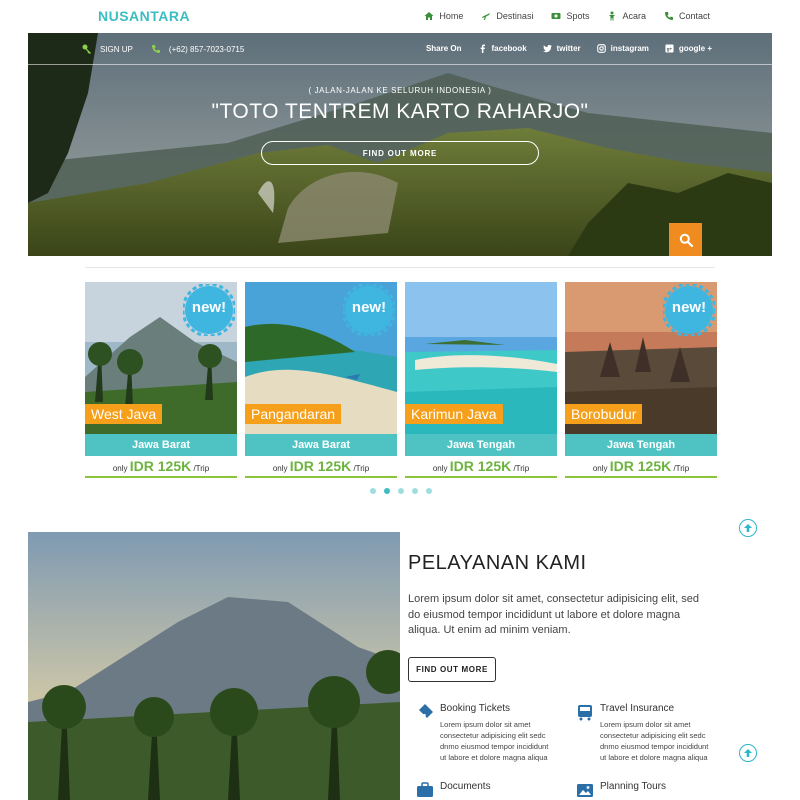  Describe the element at coordinates (400, 267) in the screenshot. I see `section-divider` at that location.